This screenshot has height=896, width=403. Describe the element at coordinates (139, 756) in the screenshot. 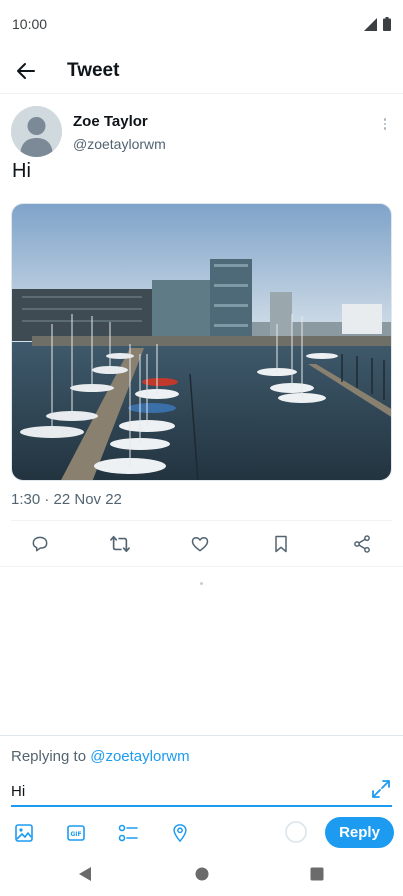

I see `replying-handle: @zoetaylorwm` at that location.